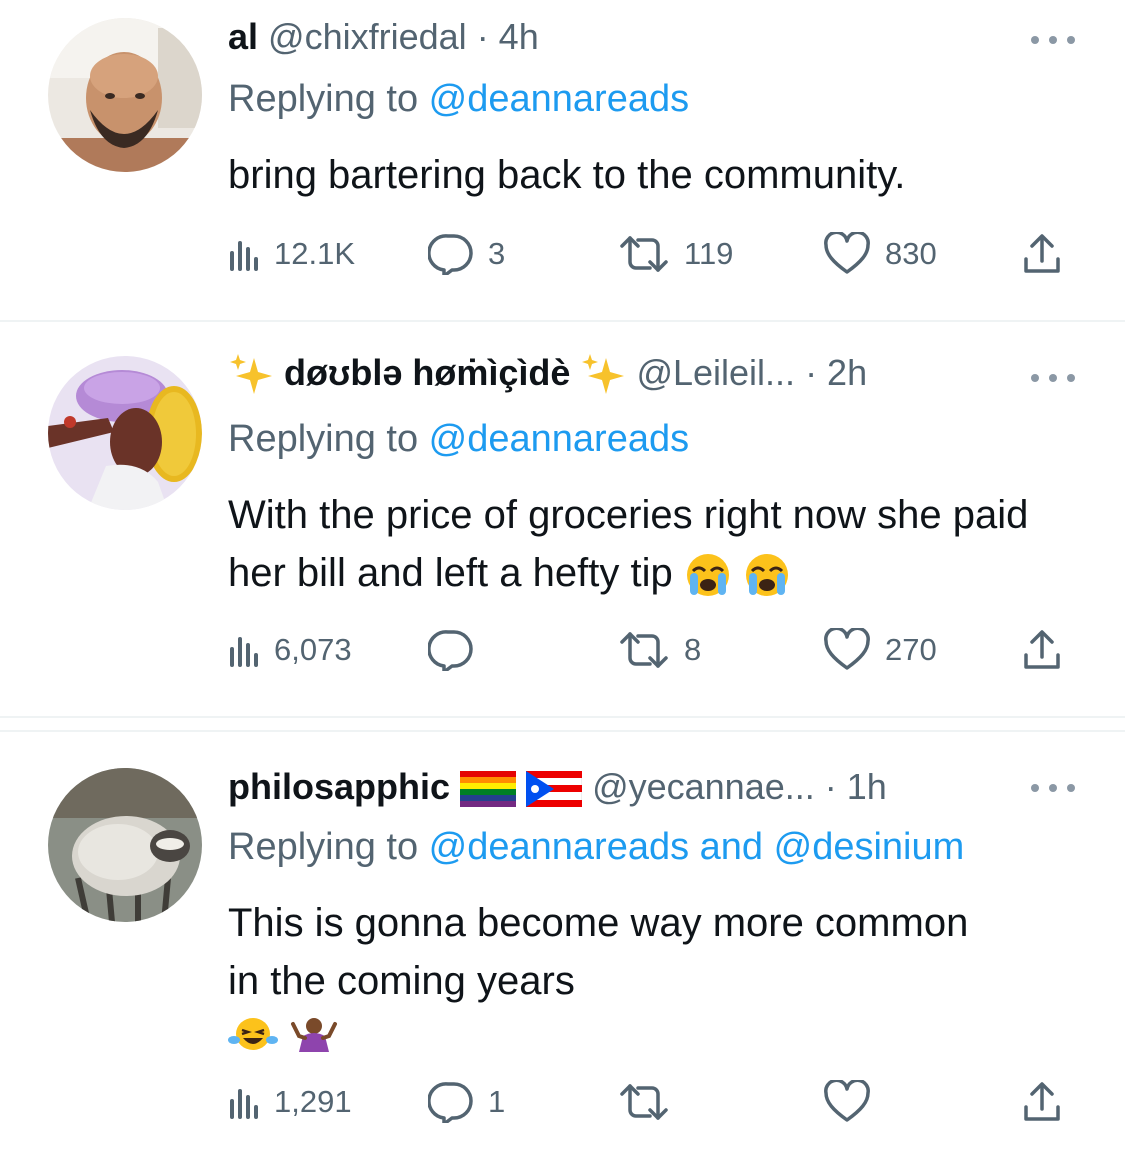  What do you see at coordinates (567, 175) in the screenshot?
I see `tweet-text: bring bartering back to the community.` at bounding box center [567, 175].